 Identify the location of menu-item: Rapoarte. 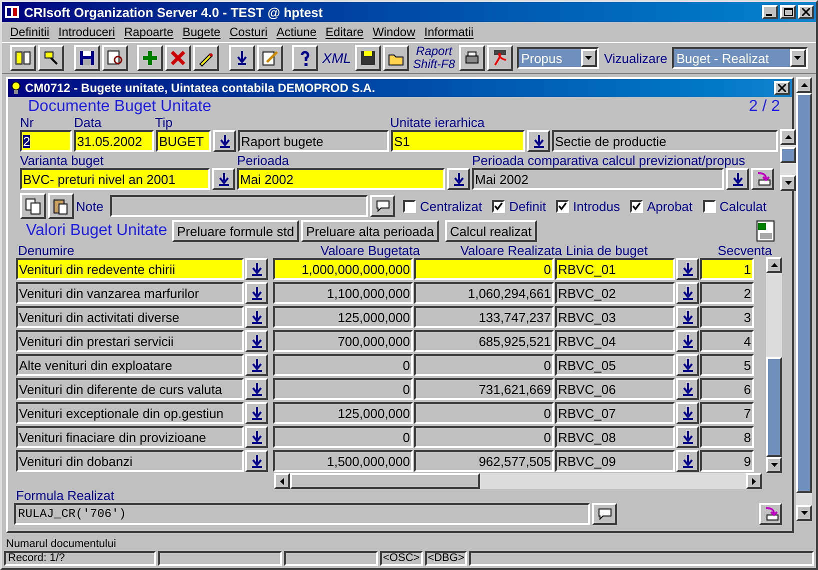
(149, 32).